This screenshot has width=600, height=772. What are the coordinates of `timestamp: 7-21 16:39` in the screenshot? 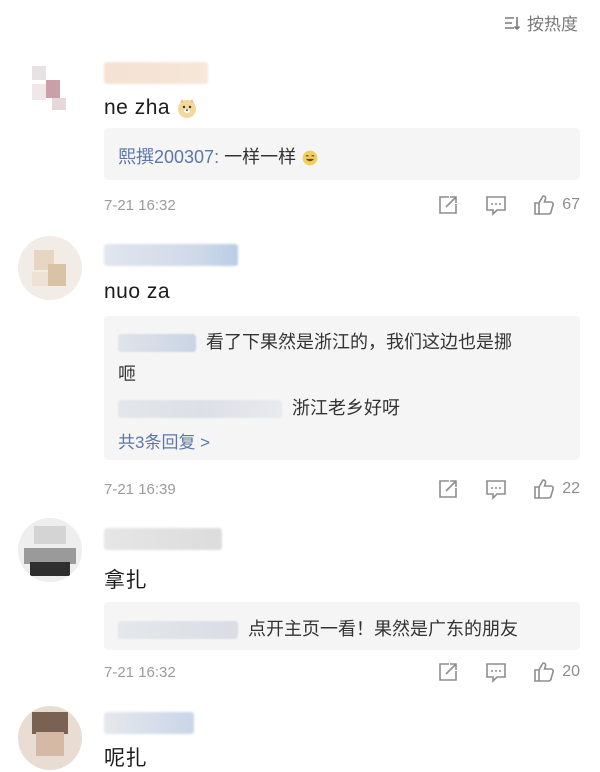 It's located at (140, 489).